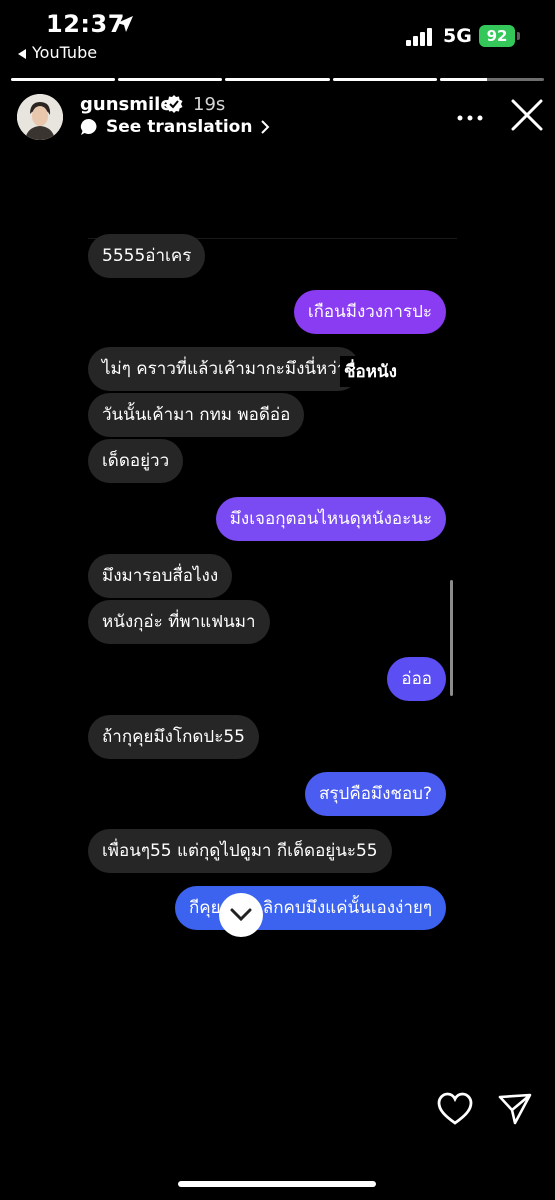 This screenshot has width=555, height=1200. Describe the element at coordinates (419, 37) in the screenshot. I see `cellular-signal-icon` at that location.